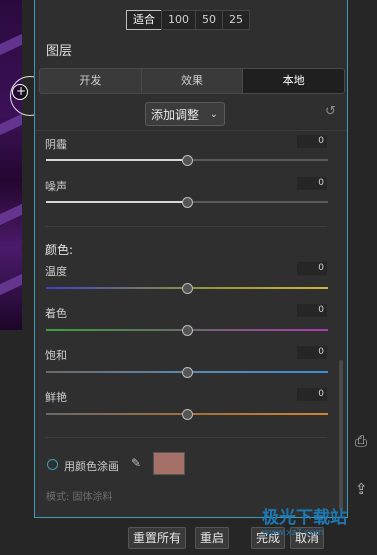 The image size is (377, 555). What do you see at coordinates (312, 310) in the screenshot?
I see `tint-value: 0` at bounding box center [312, 310].